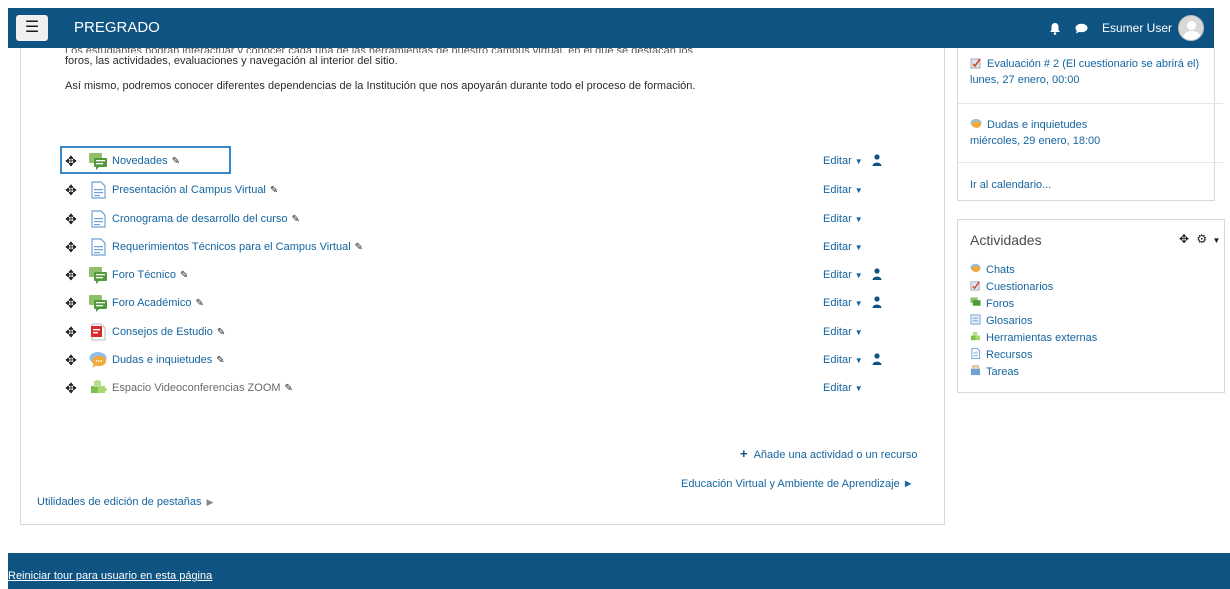 This screenshot has width=1230, height=589. Describe the element at coordinates (975, 319) in the screenshot. I see `glossary-icon` at that location.